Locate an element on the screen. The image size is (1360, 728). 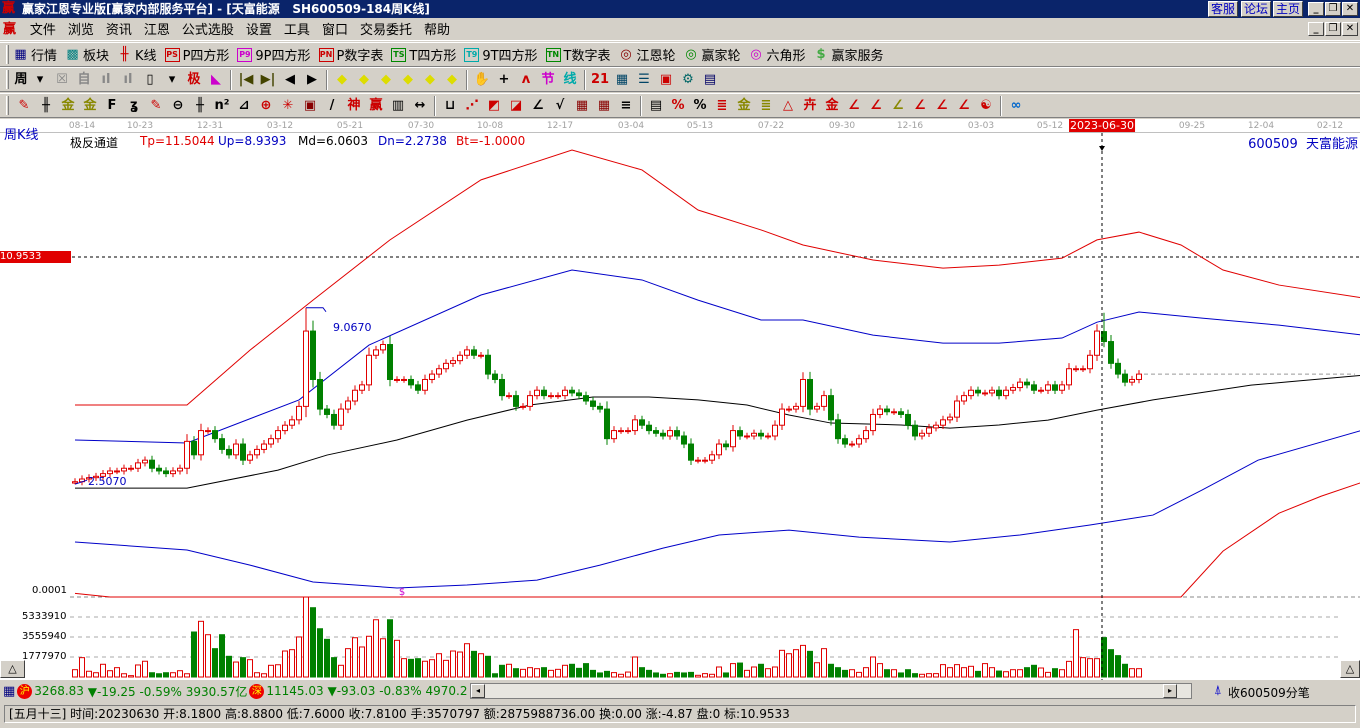
angle-4-icon: ∠ is located at coordinates (964, 106).